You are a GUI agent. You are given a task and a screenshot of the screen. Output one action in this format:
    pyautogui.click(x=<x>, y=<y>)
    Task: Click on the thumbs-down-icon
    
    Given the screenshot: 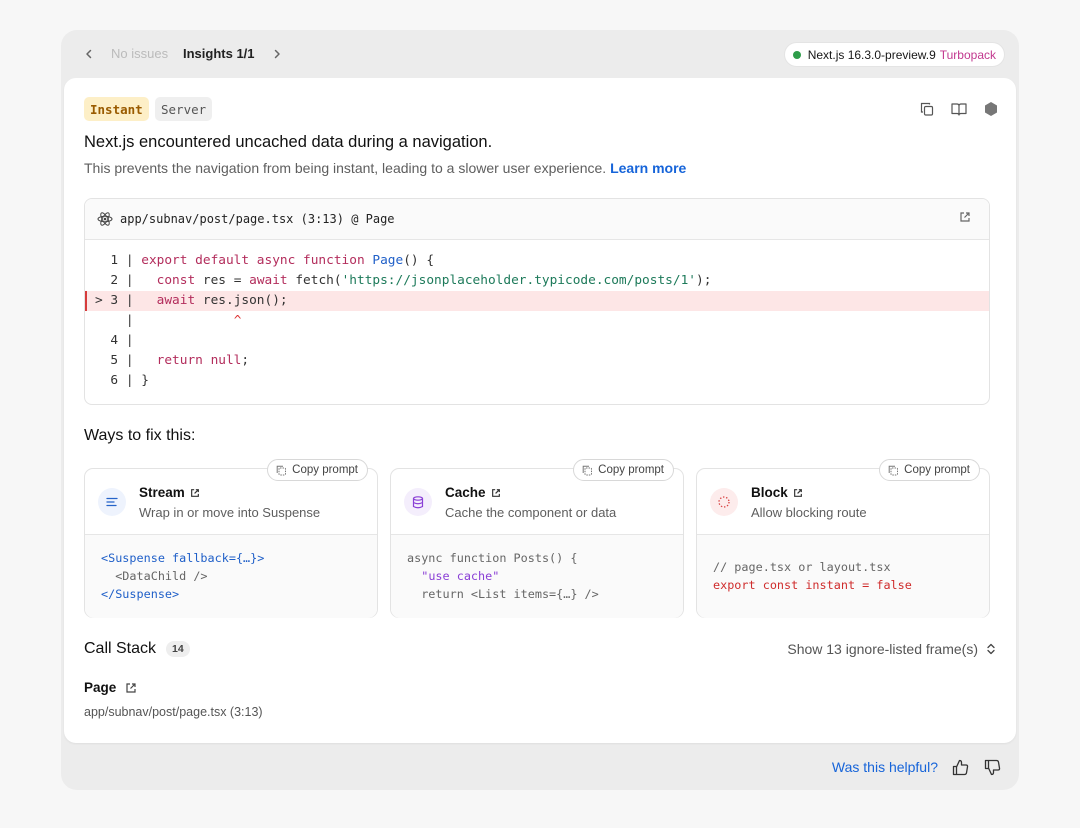 What is the action you would take?
    pyautogui.click(x=992, y=767)
    